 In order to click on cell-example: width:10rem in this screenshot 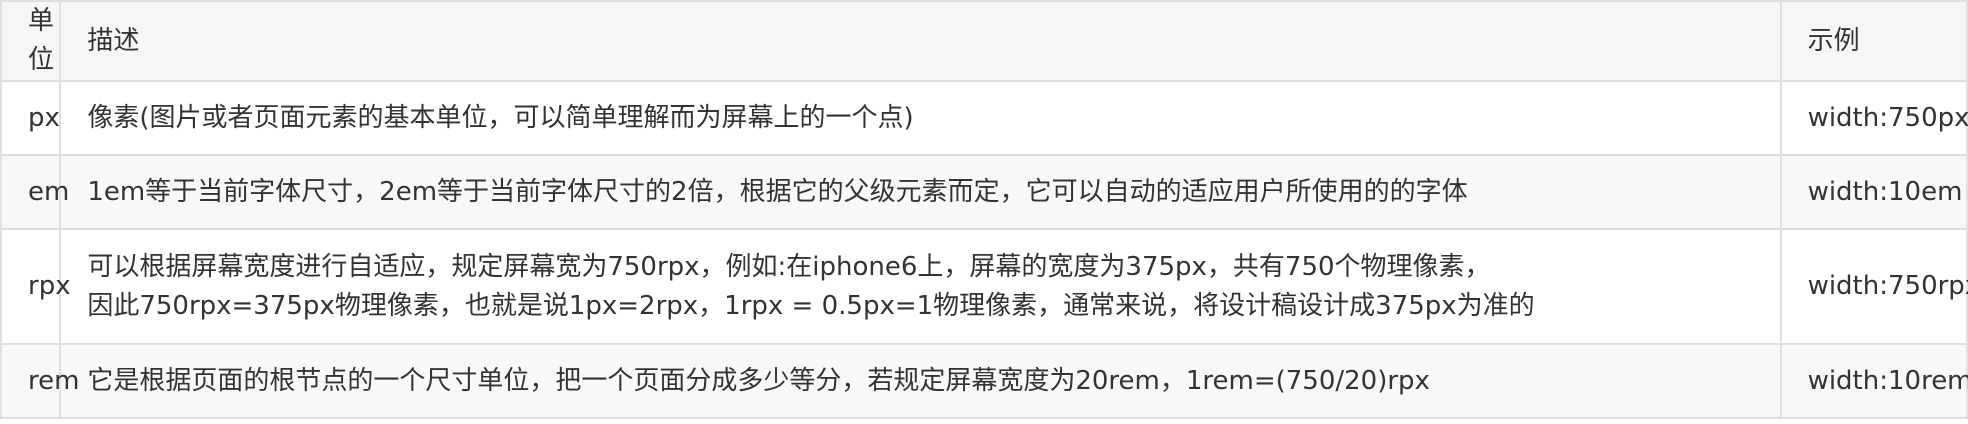, I will do `click(1873, 381)`.